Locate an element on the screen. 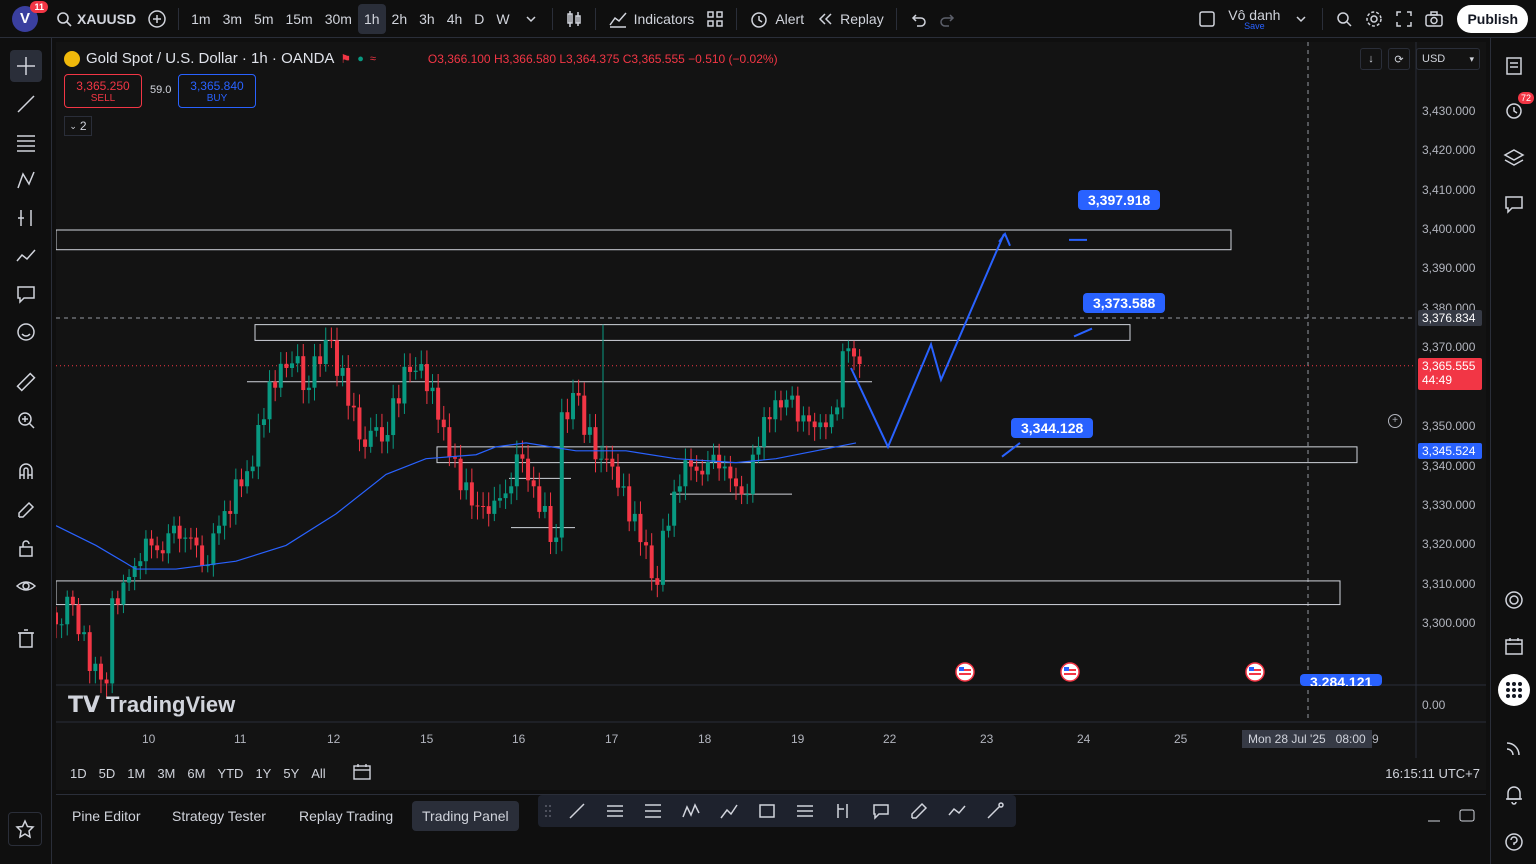  timeframe-2h: 2h is located at coordinates (400, 19).